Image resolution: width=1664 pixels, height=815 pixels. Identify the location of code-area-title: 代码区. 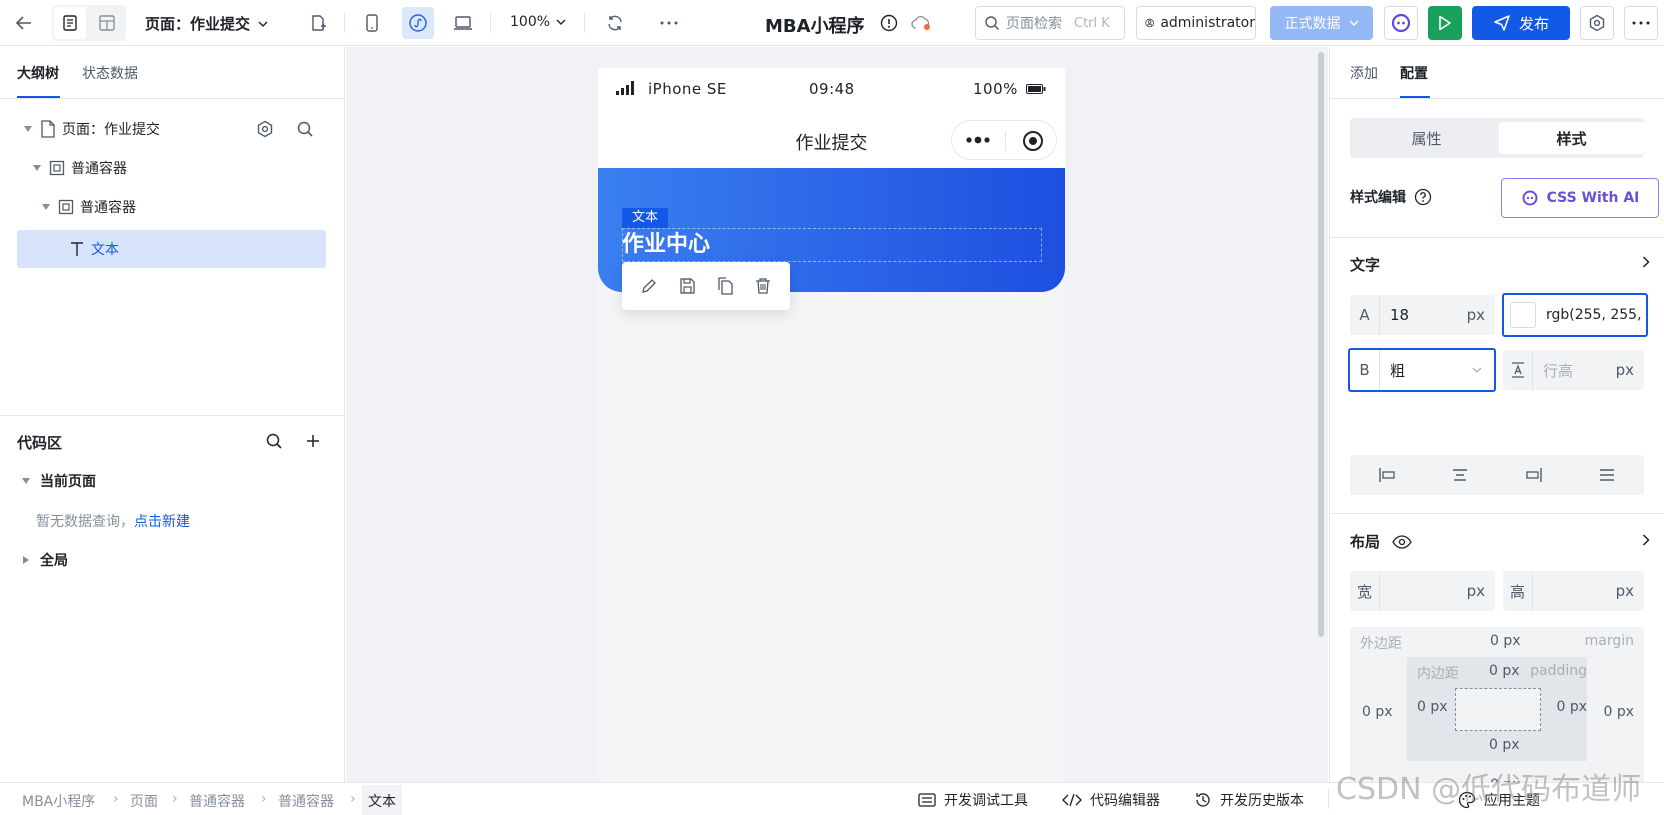
(40, 443).